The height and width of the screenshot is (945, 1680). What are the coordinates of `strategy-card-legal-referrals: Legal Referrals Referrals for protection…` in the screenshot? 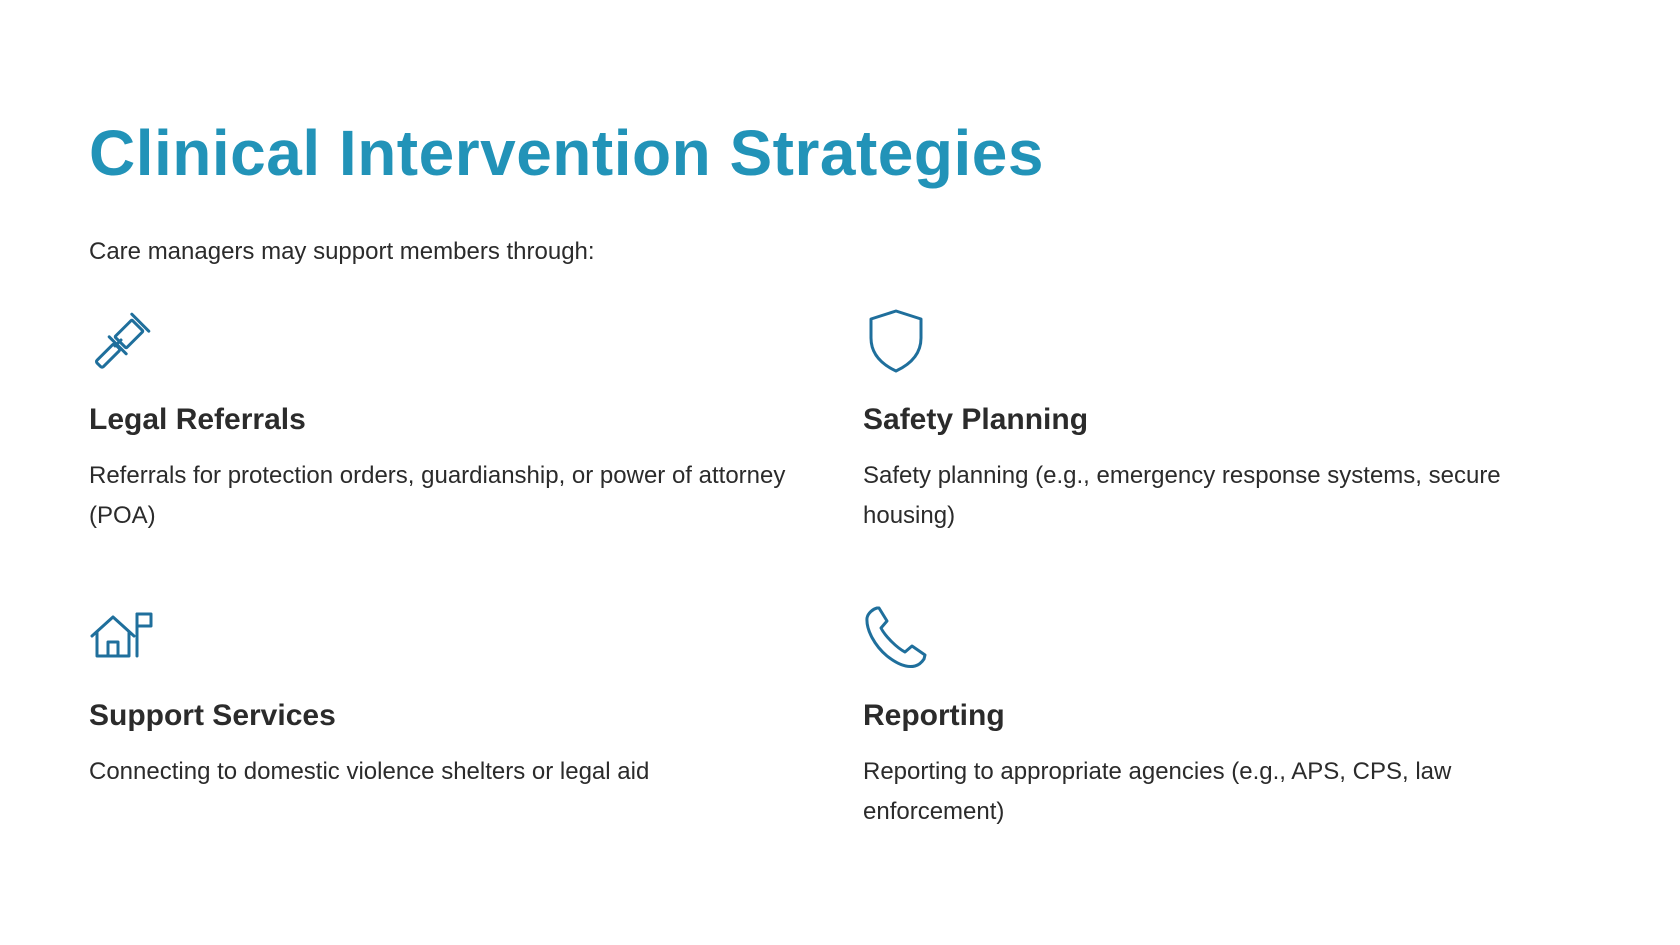 It's located at (476, 456).